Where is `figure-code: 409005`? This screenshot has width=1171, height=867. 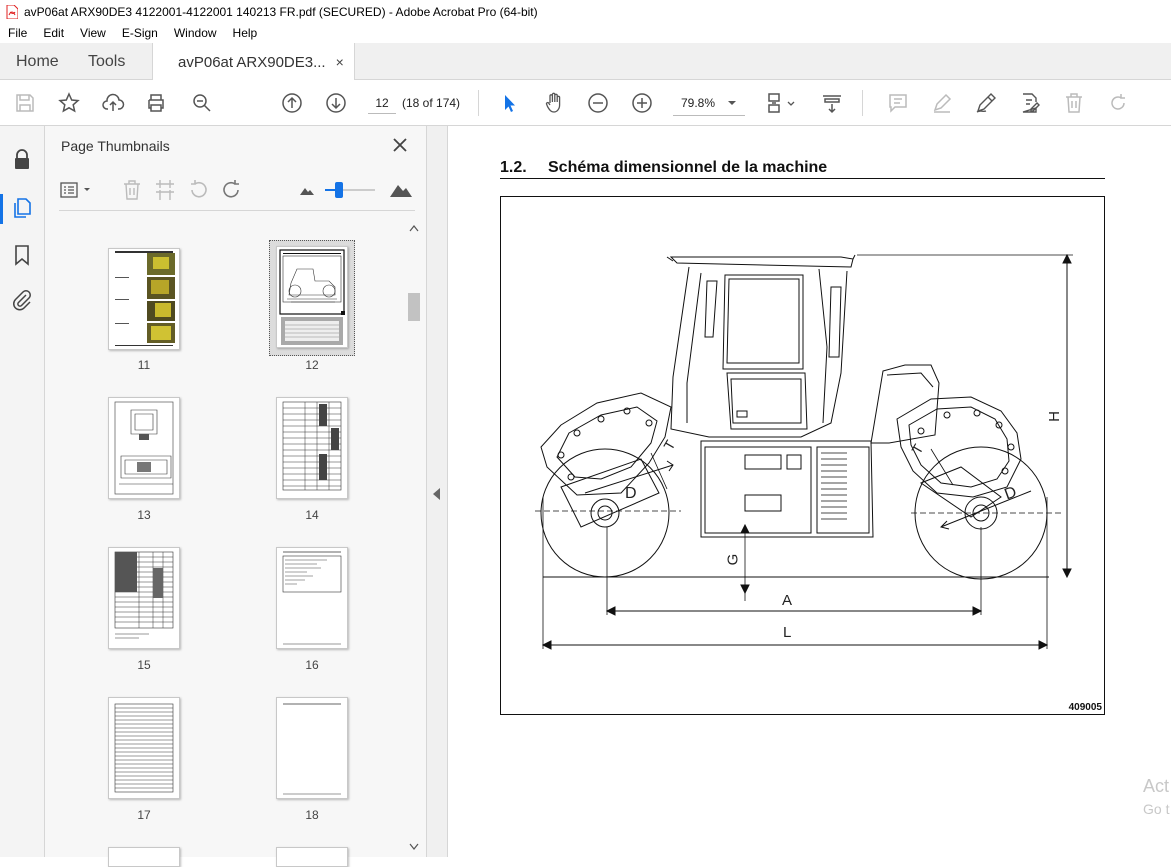 figure-code: 409005 is located at coordinates (1085, 707).